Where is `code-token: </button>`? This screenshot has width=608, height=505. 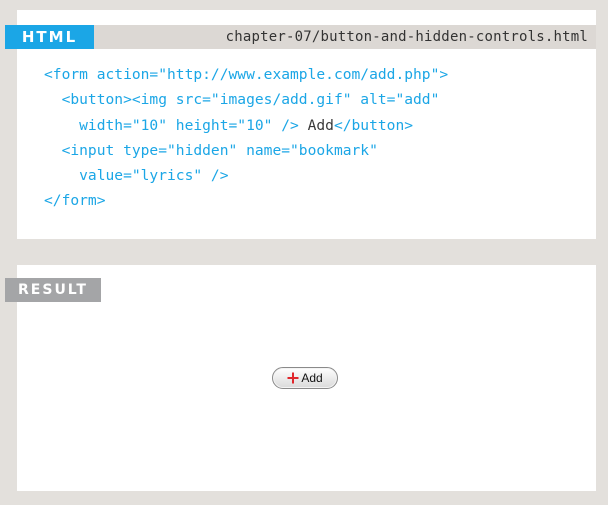 code-token: </button> is located at coordinates (373, 125).